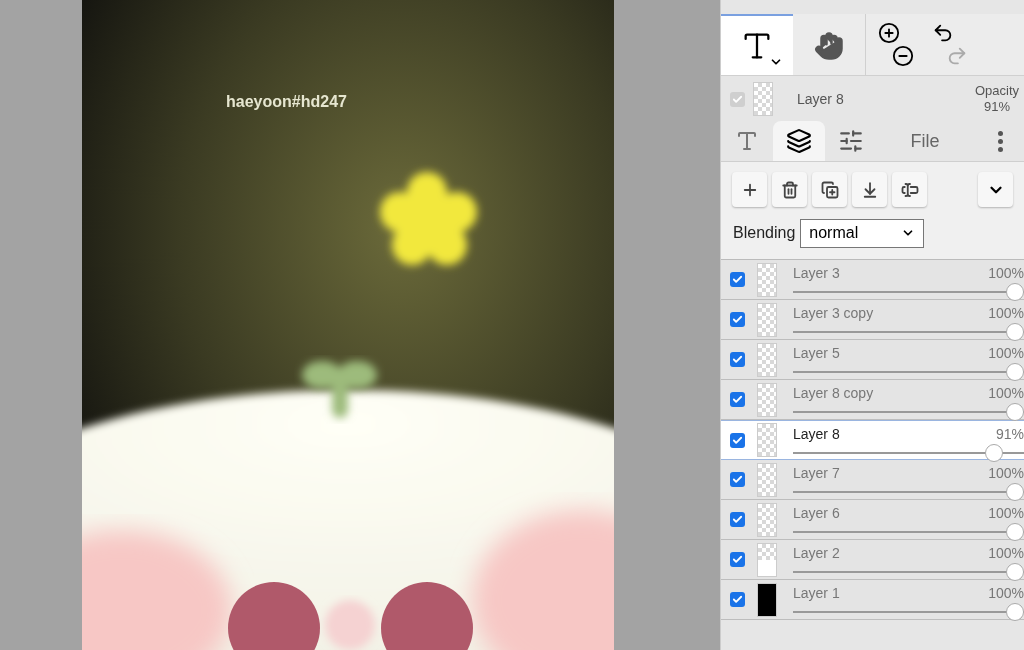 The height and width of the screenshot is (650, 1024). I want to click on duplicate-icon, so click(829, 189).